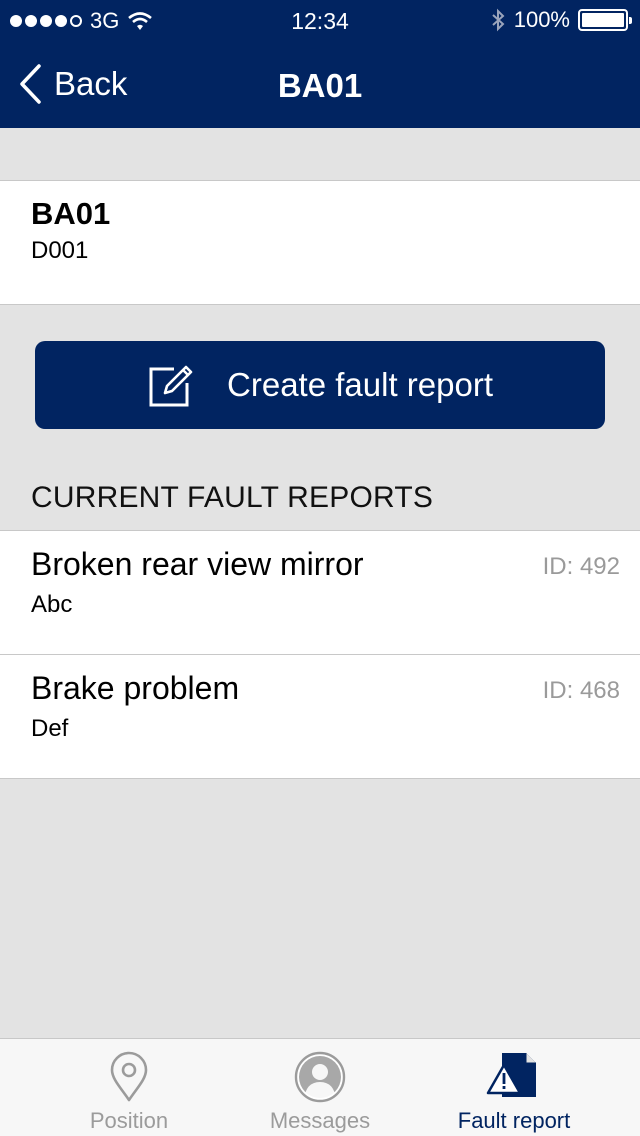 Image resolution: width=640 pixels, height=1136 pixels. I want to click on tab-label: Messages, so click(320, 1120).